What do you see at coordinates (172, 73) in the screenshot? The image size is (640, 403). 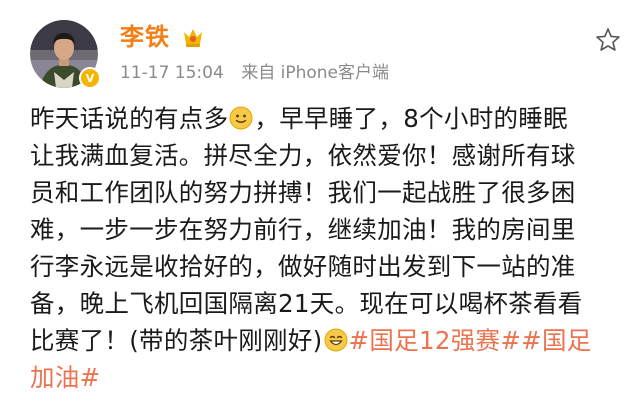 I see `post-time: 11-17 15:04` at bounding box center [172, 73].